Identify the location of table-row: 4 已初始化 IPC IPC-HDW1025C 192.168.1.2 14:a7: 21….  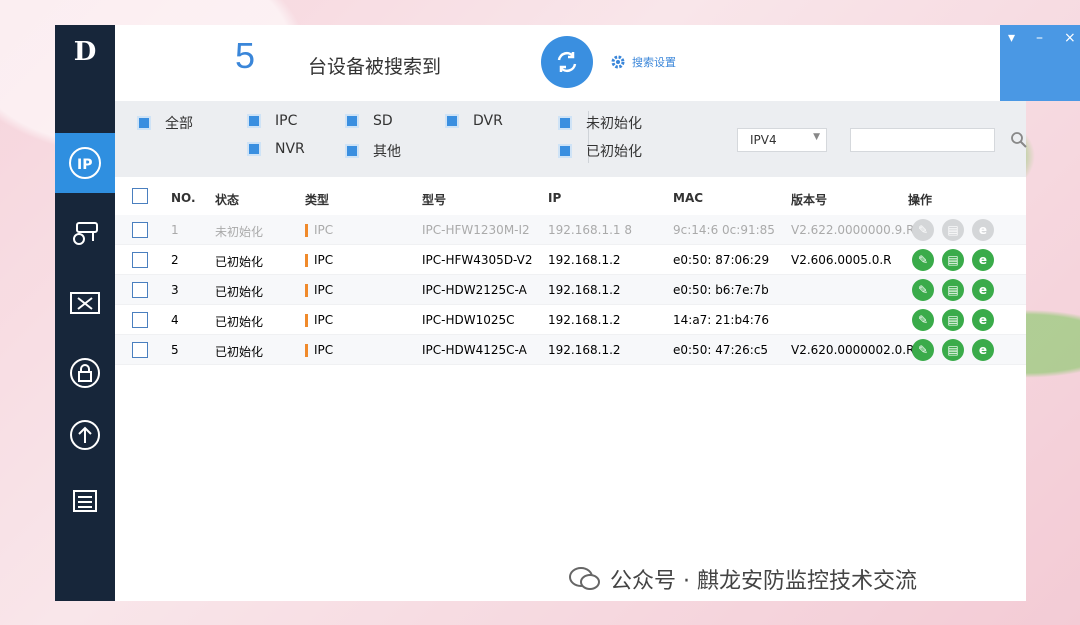
(570, 320).